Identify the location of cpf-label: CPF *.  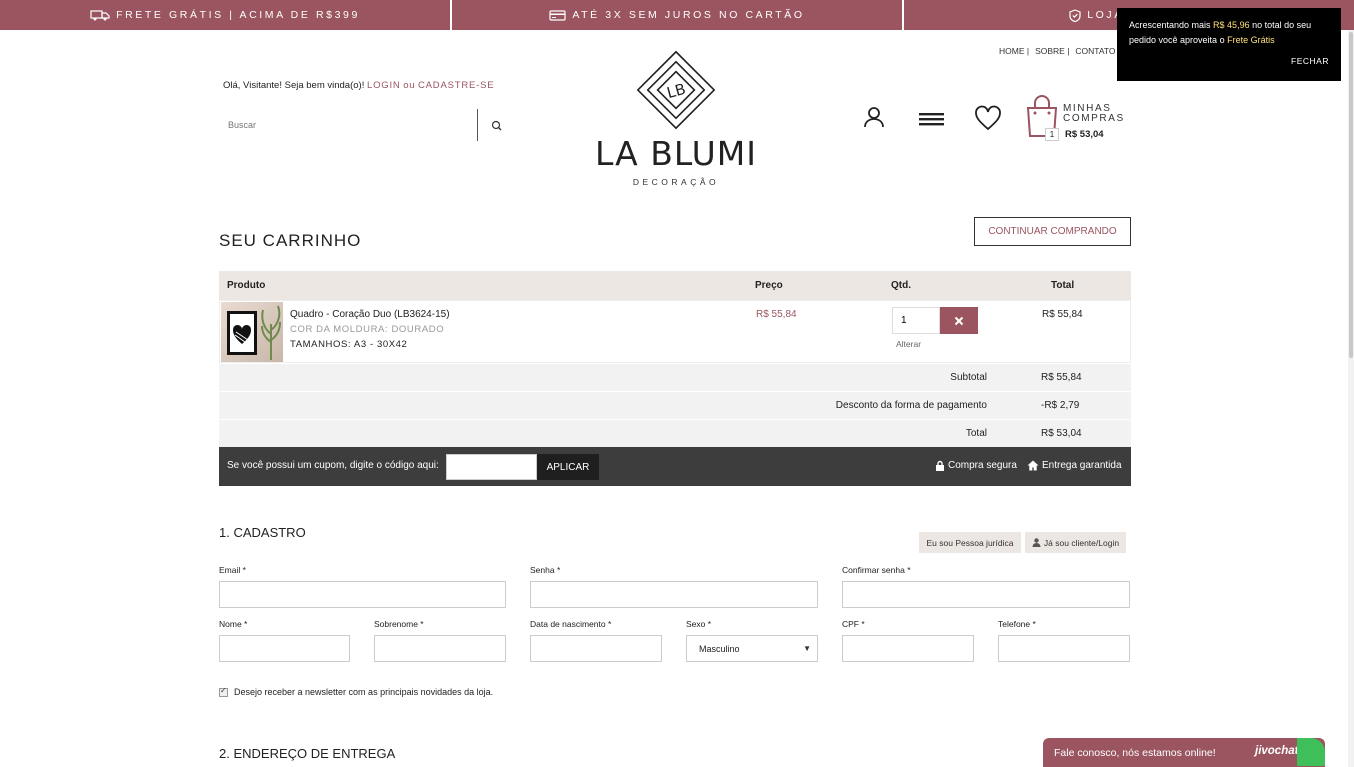
(853, 624).